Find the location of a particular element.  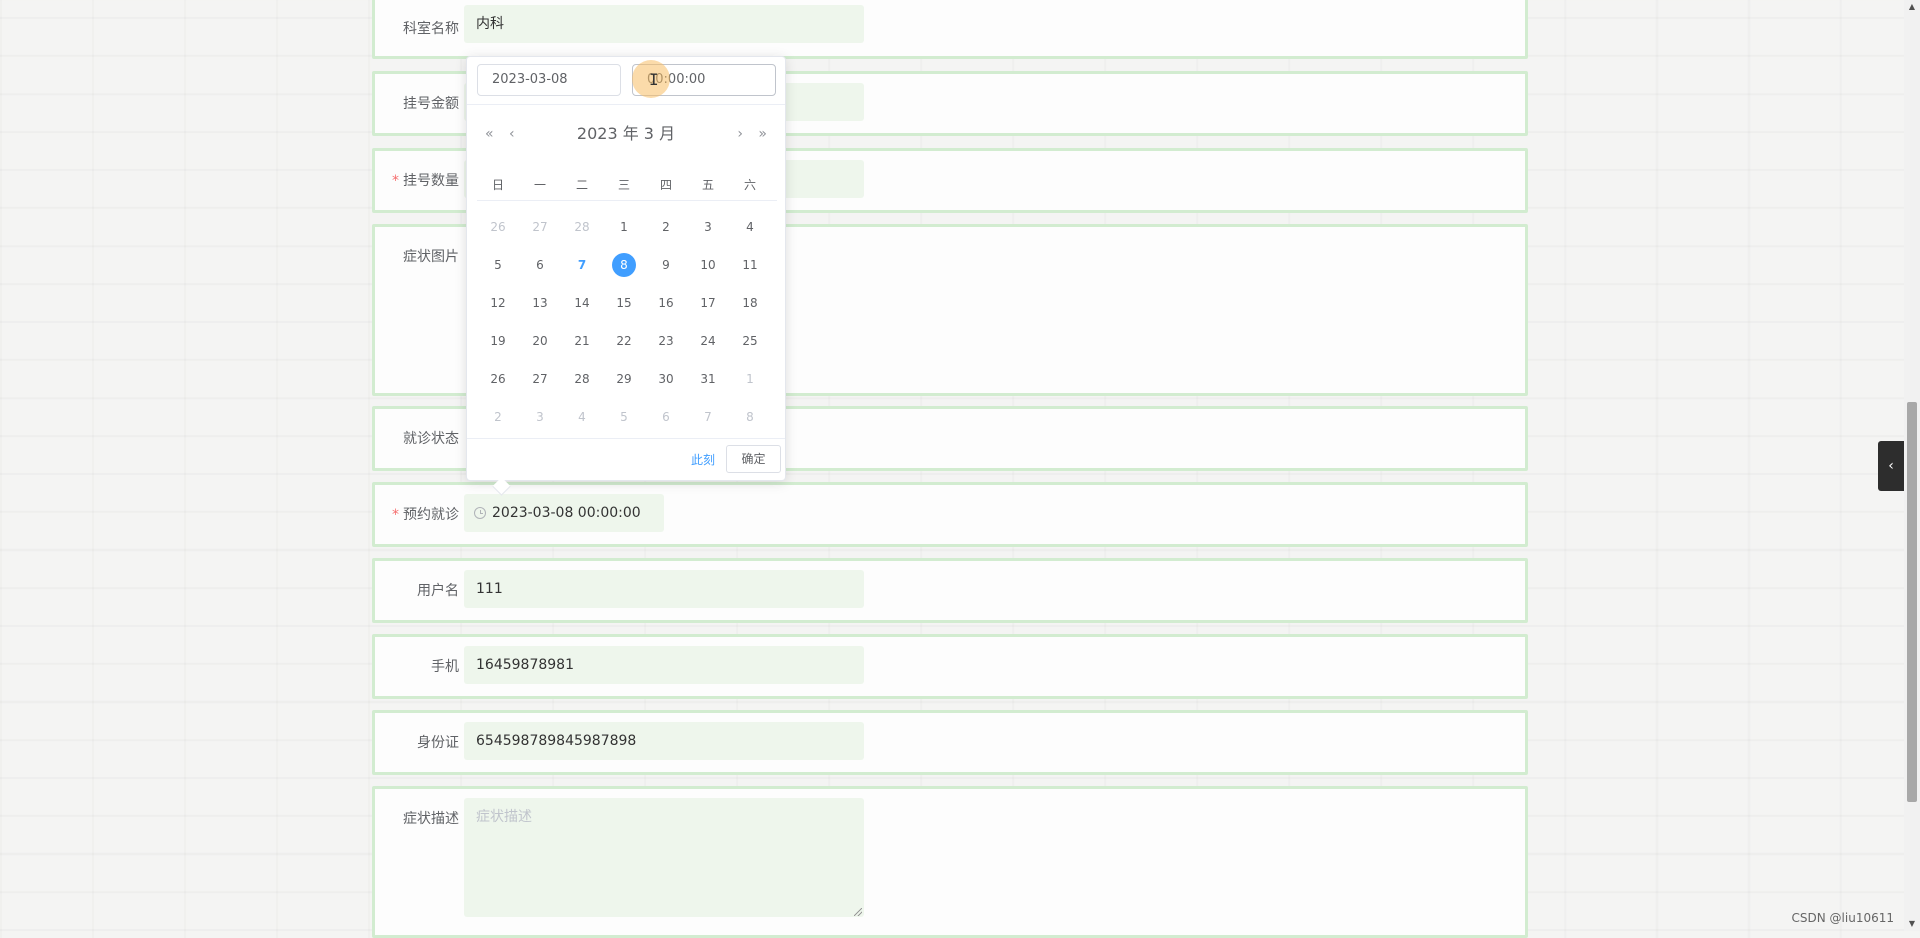

calendar-day: 29 is located at coordinates (624, 379).